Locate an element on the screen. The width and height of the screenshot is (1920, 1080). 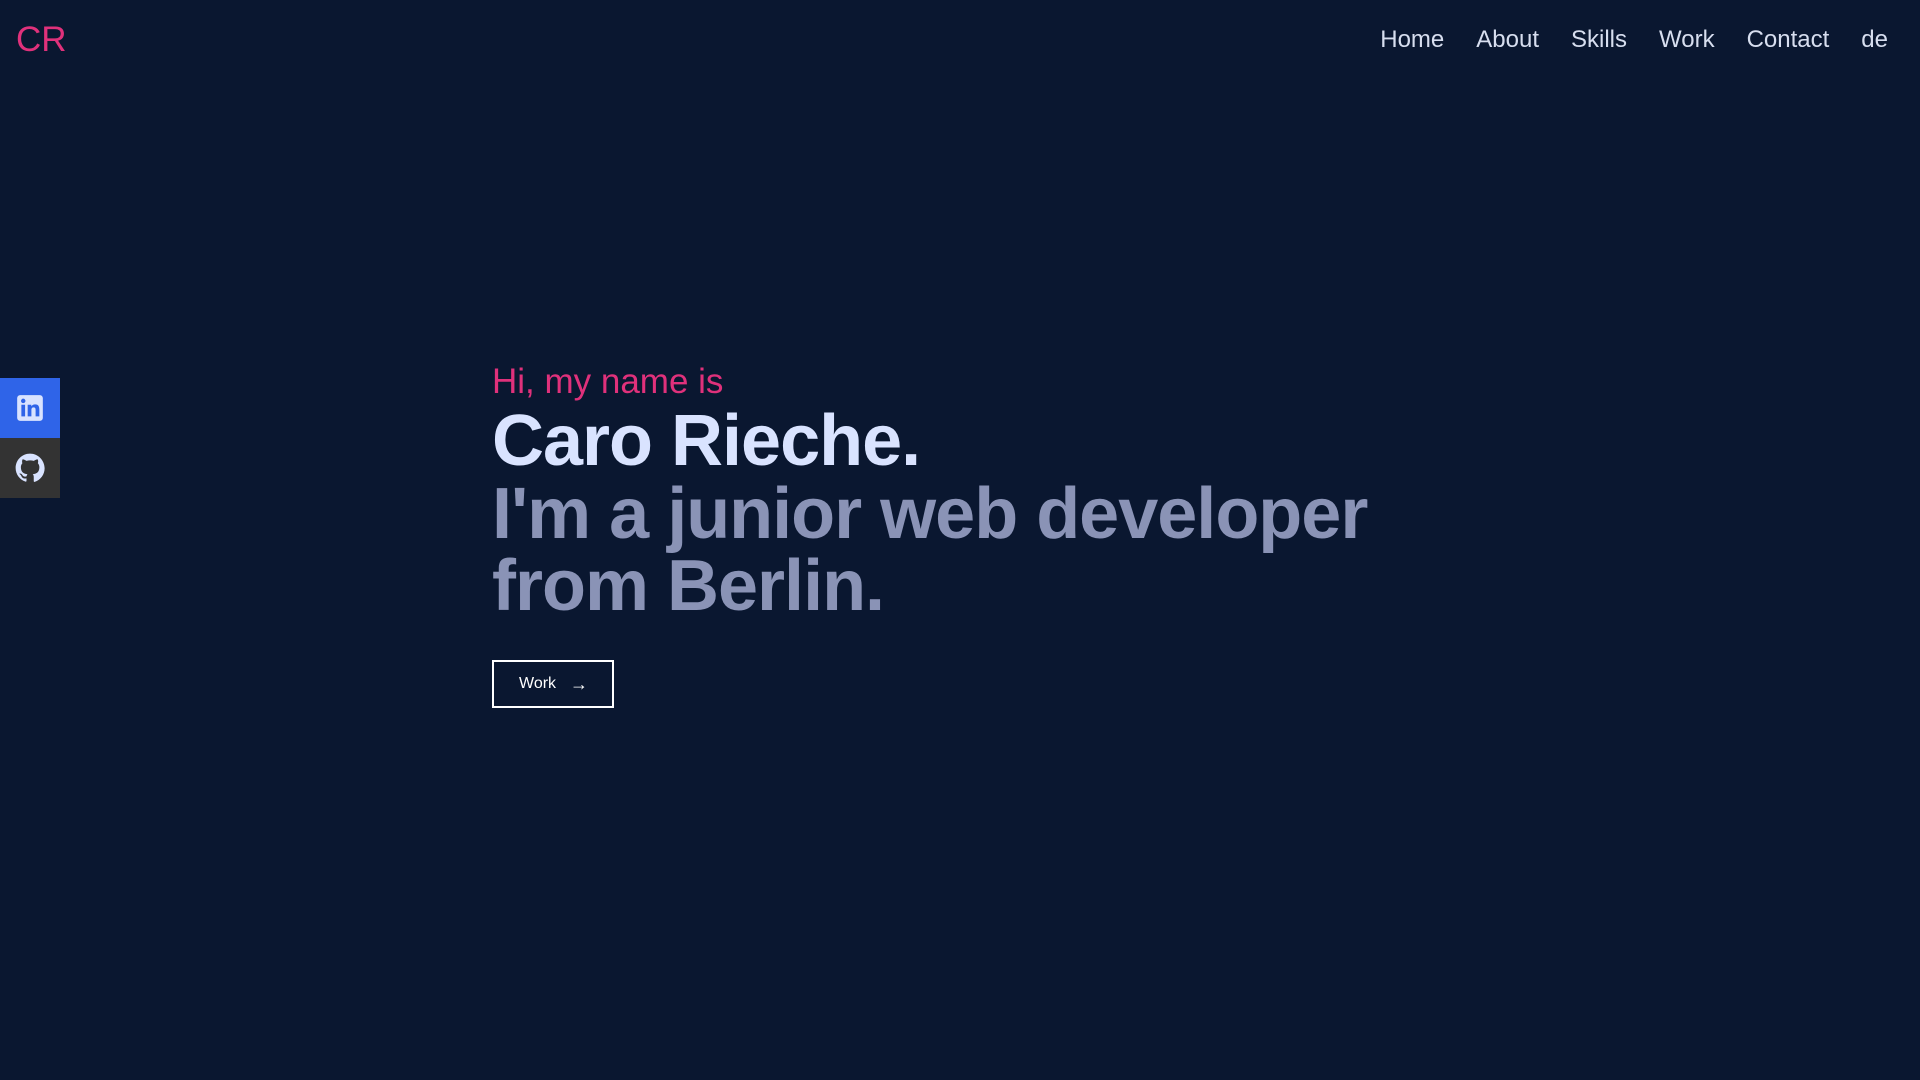
logo-link: CR is located at coordinates (41, 40).